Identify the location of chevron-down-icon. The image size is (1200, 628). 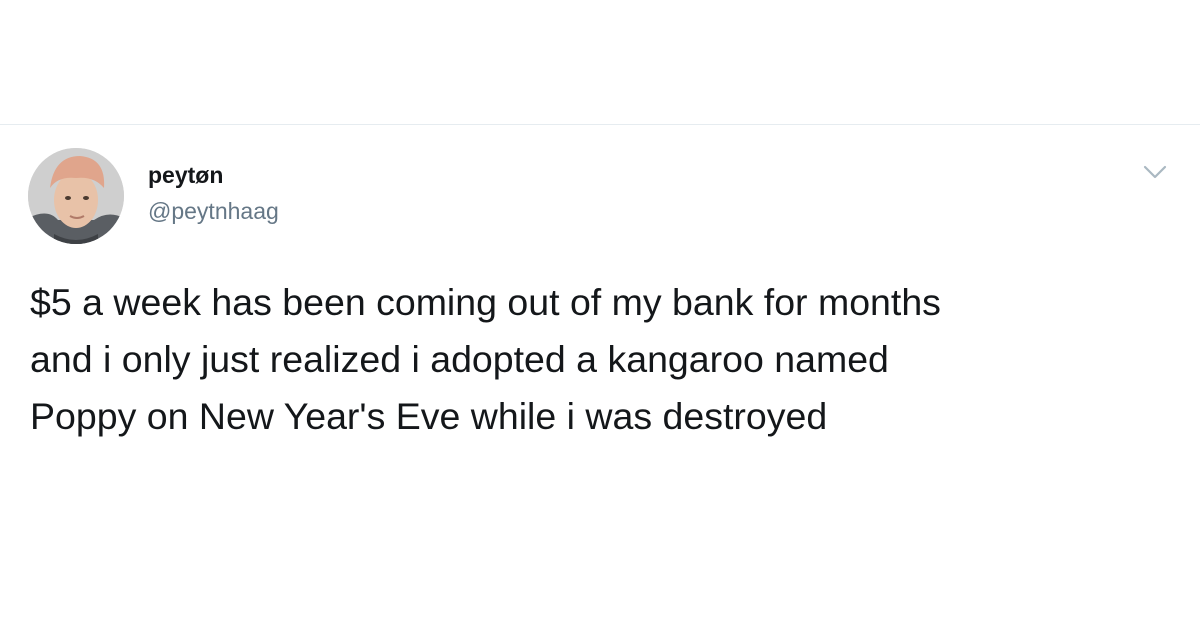
(1155, 172).